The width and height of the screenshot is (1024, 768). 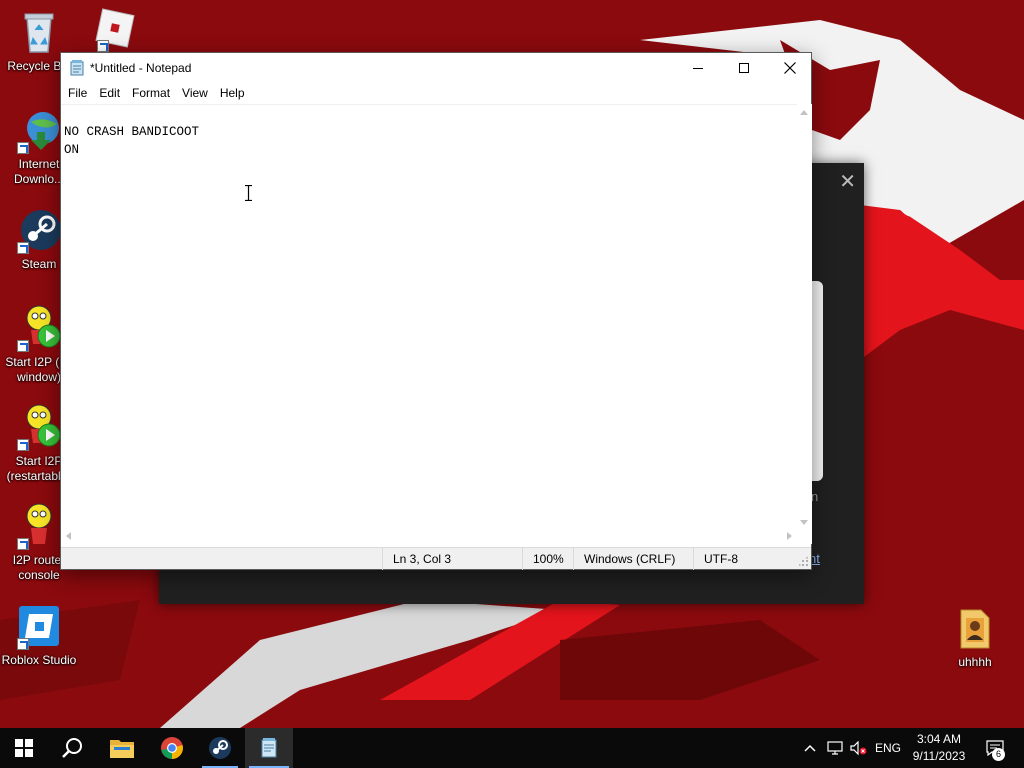 I want to click on desktop-icon-uhhhh-folder: uhhhh, so click(x=975, y=637).